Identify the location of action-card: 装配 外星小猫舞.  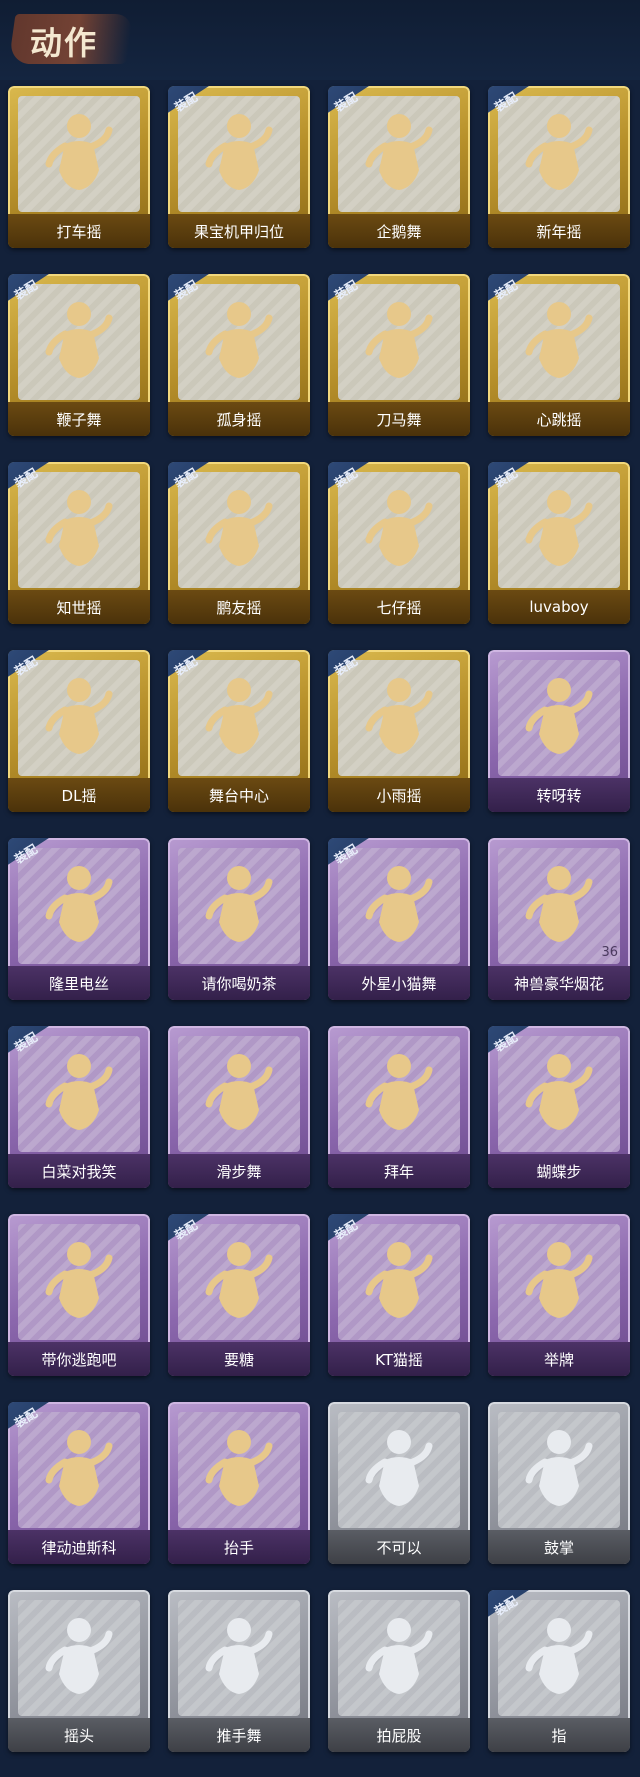
(399, 919).